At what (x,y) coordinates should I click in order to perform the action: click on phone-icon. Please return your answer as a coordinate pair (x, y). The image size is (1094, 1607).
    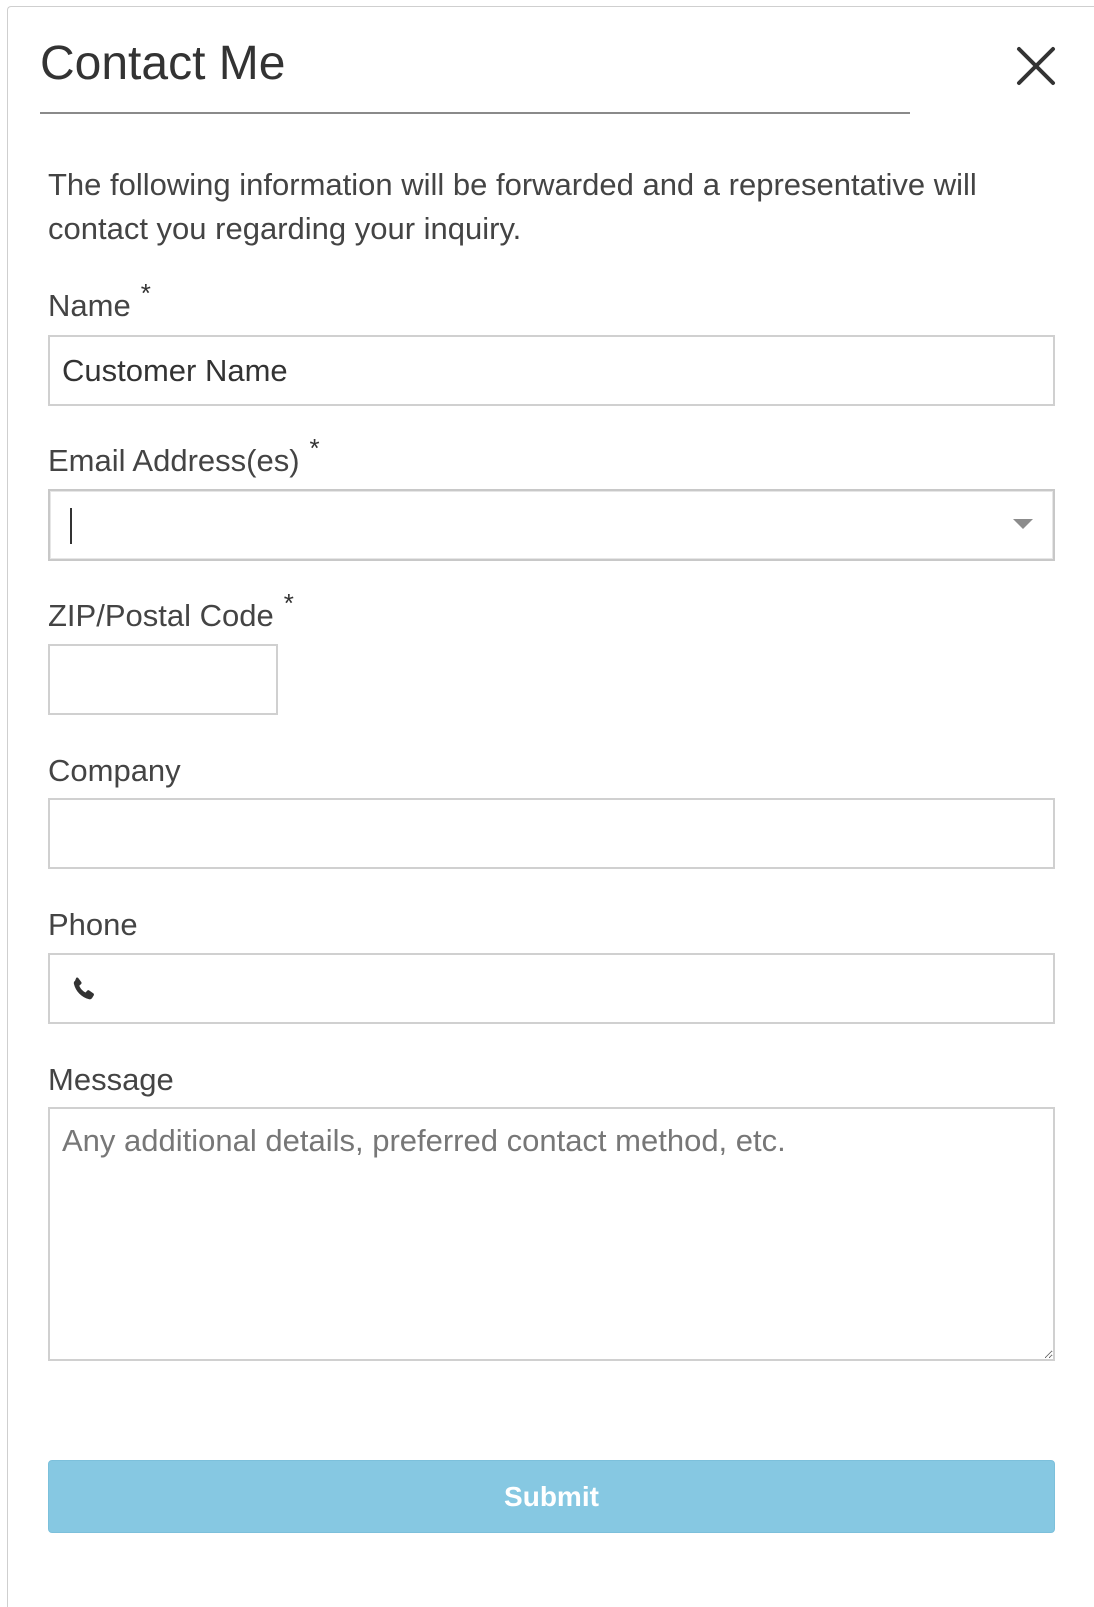
    Looking at the image, I should click on (83, 988).